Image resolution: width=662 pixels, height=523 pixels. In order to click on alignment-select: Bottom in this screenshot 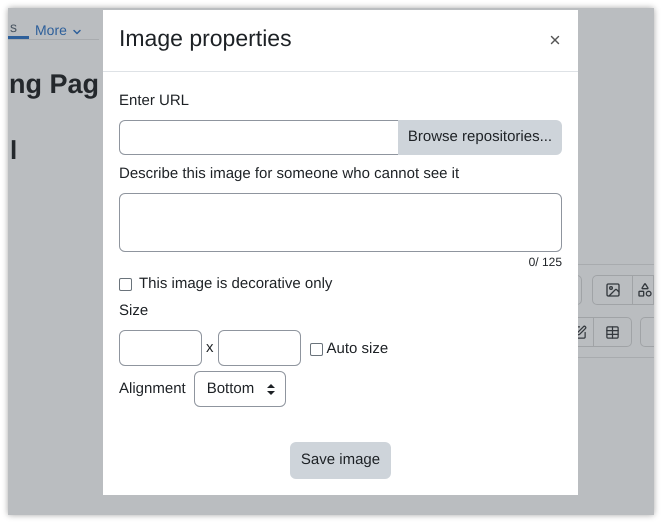, I will do `click(240, 389)`.